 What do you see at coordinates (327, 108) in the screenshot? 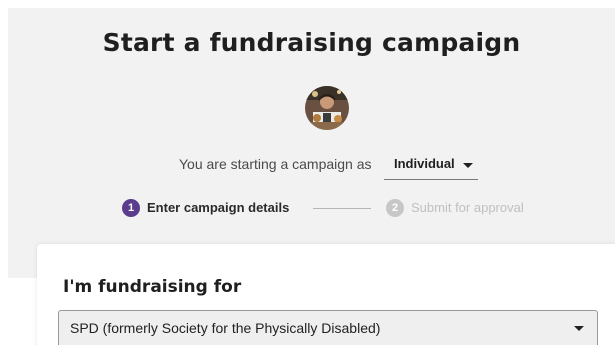
I see `user-avatar` at bounding box center [327, 108].